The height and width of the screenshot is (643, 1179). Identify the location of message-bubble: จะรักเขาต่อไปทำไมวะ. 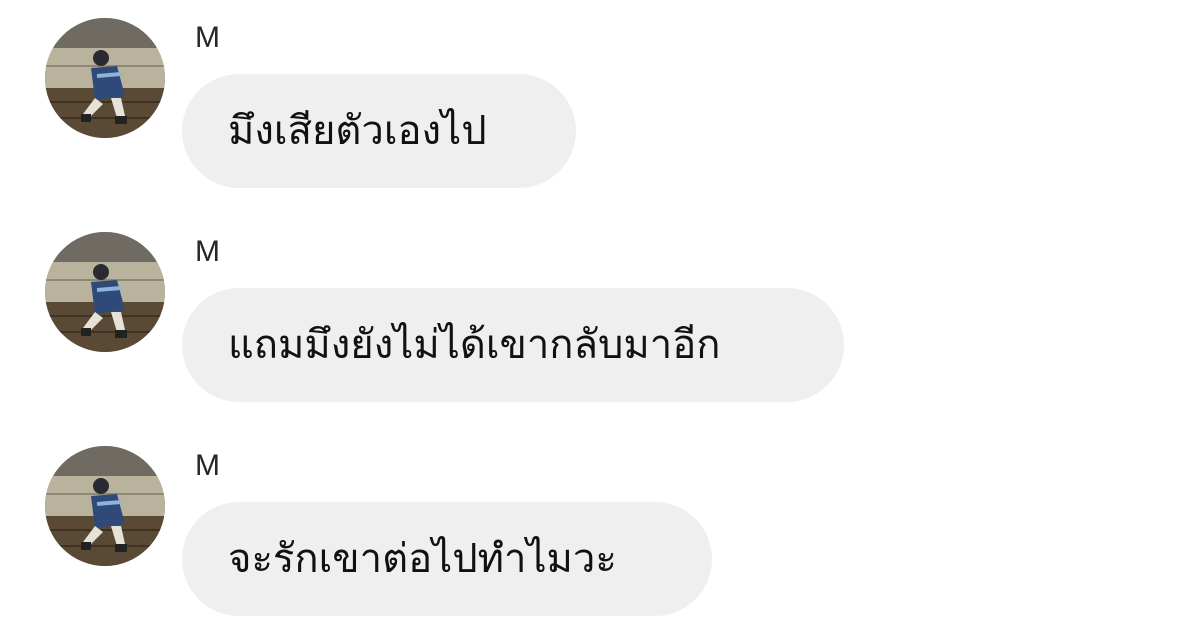
(447, 559).